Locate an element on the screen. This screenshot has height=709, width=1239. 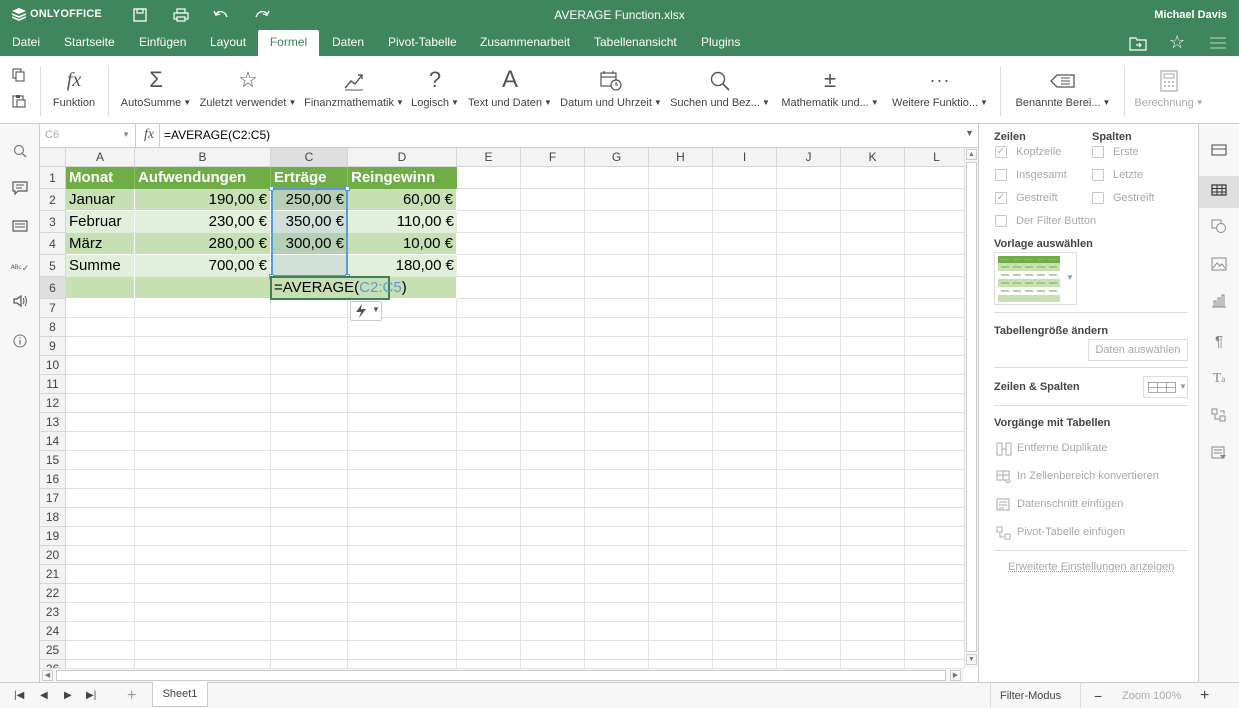
zoom-in-button: + is located at coordinates (1204, 696).